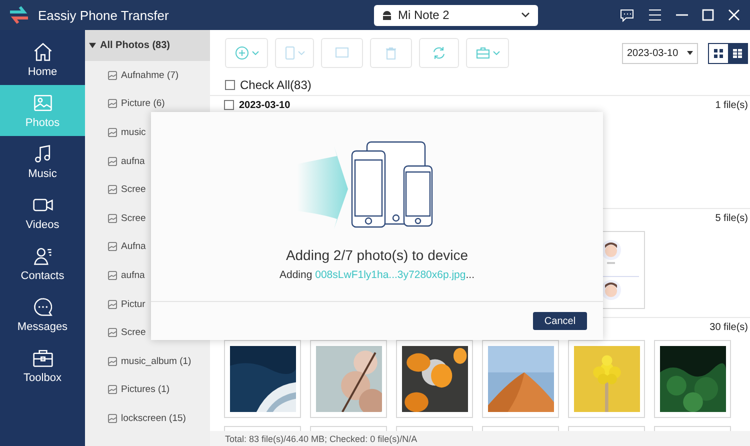 The height and width of the screenshot is (446, 750). I want to click on status-bar: Total: 83 file(s)/46.40 MB; Checked: 0 file(s)/N/A, so click(480, 438).